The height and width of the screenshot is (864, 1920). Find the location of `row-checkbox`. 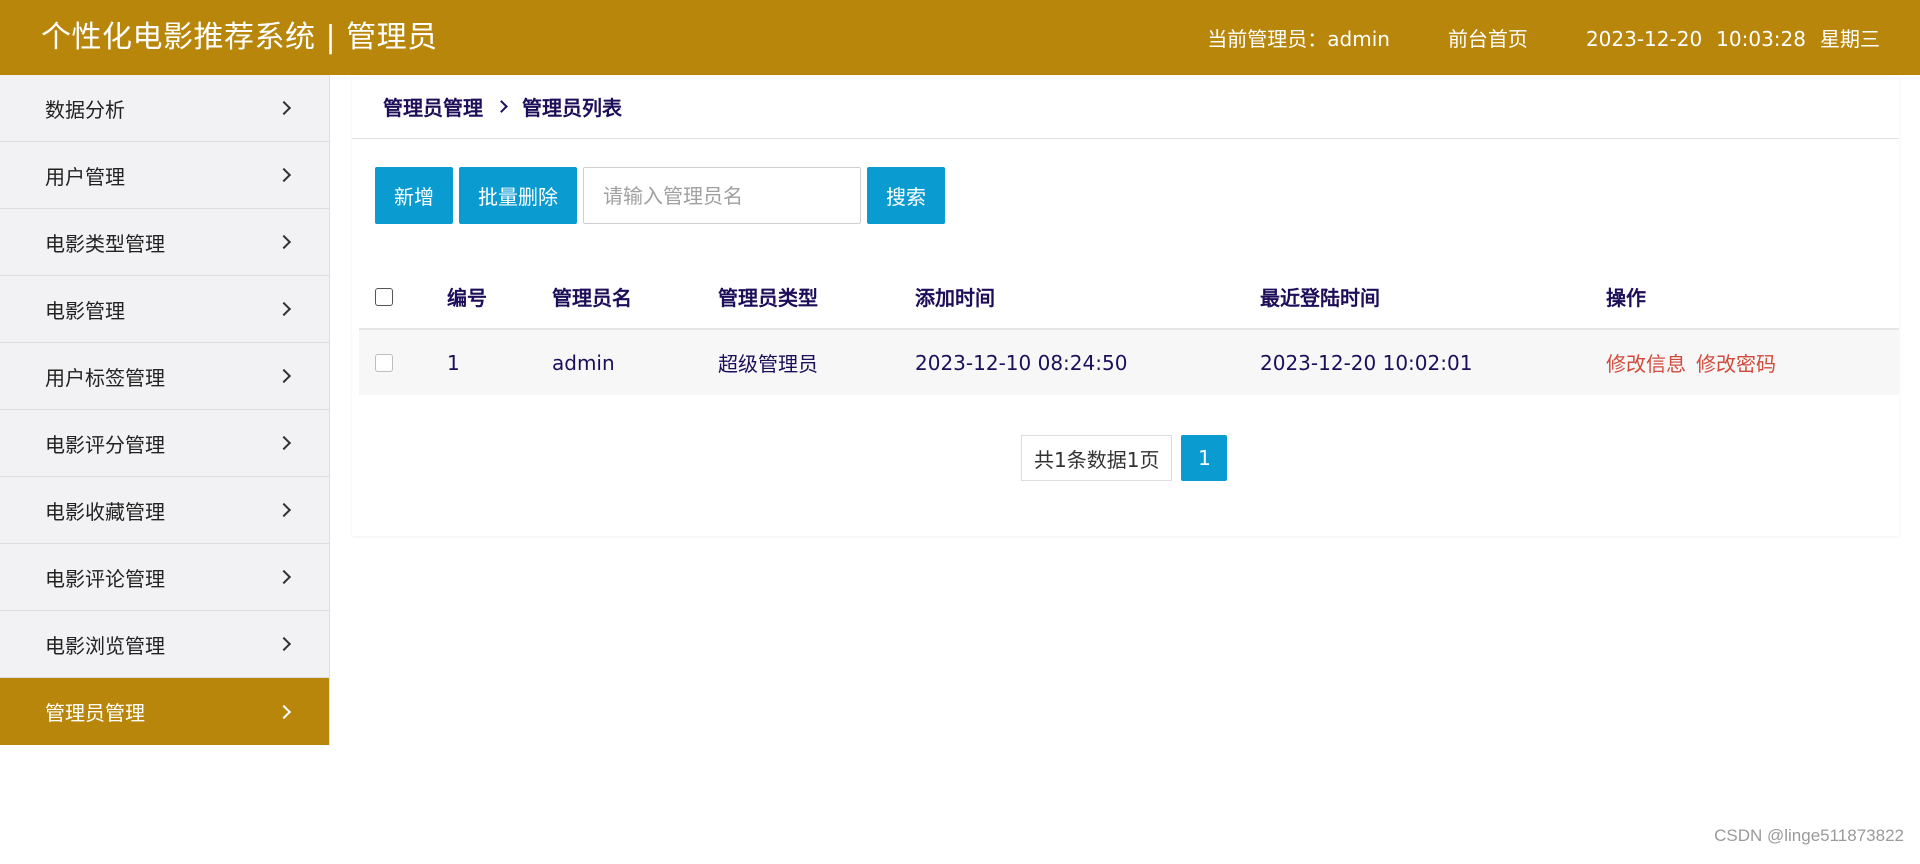

row-checkbox is located at coordinates (384, 362).